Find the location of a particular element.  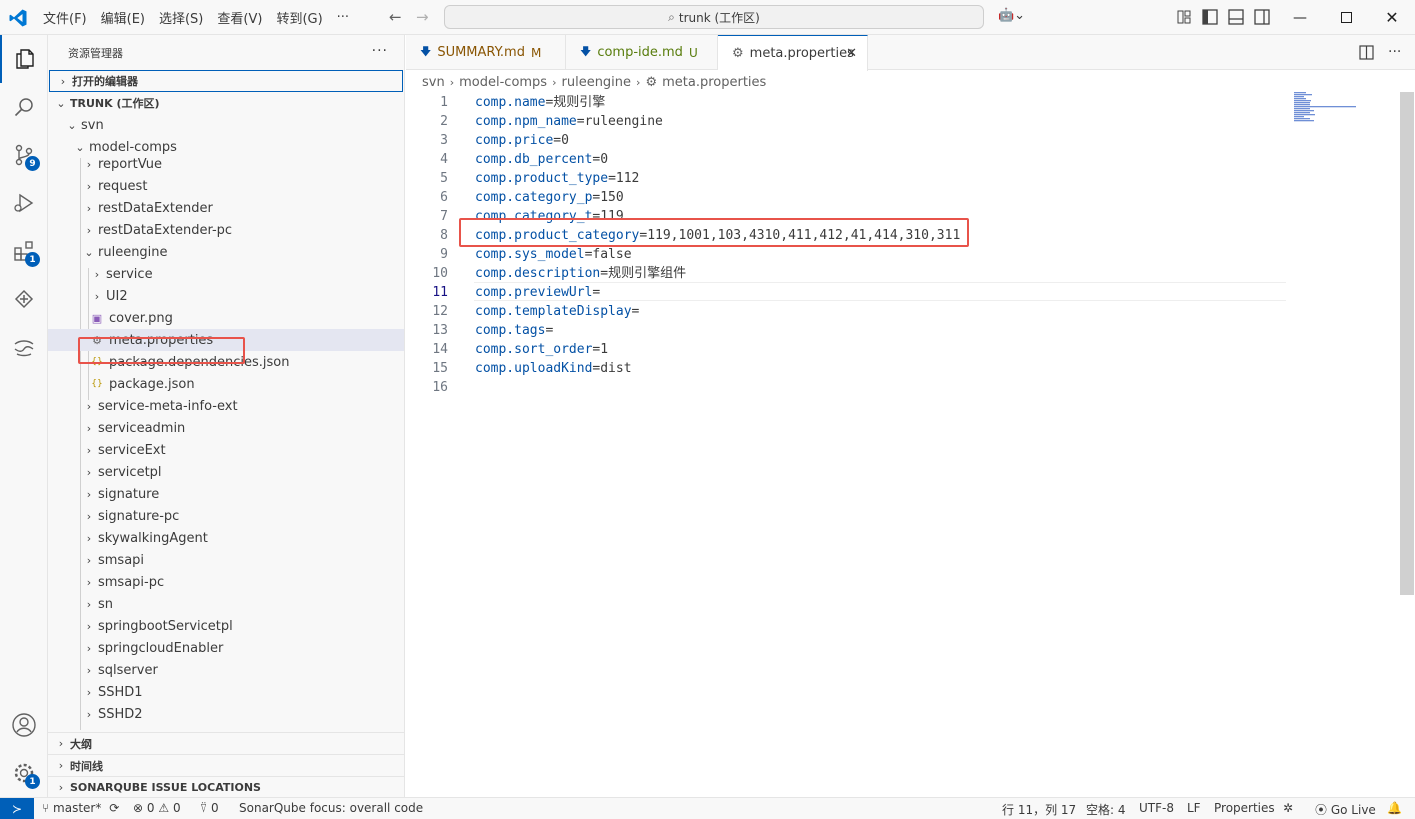

tree-item-cover-png: ▣ cover.png is located at coordinates (226, 318).